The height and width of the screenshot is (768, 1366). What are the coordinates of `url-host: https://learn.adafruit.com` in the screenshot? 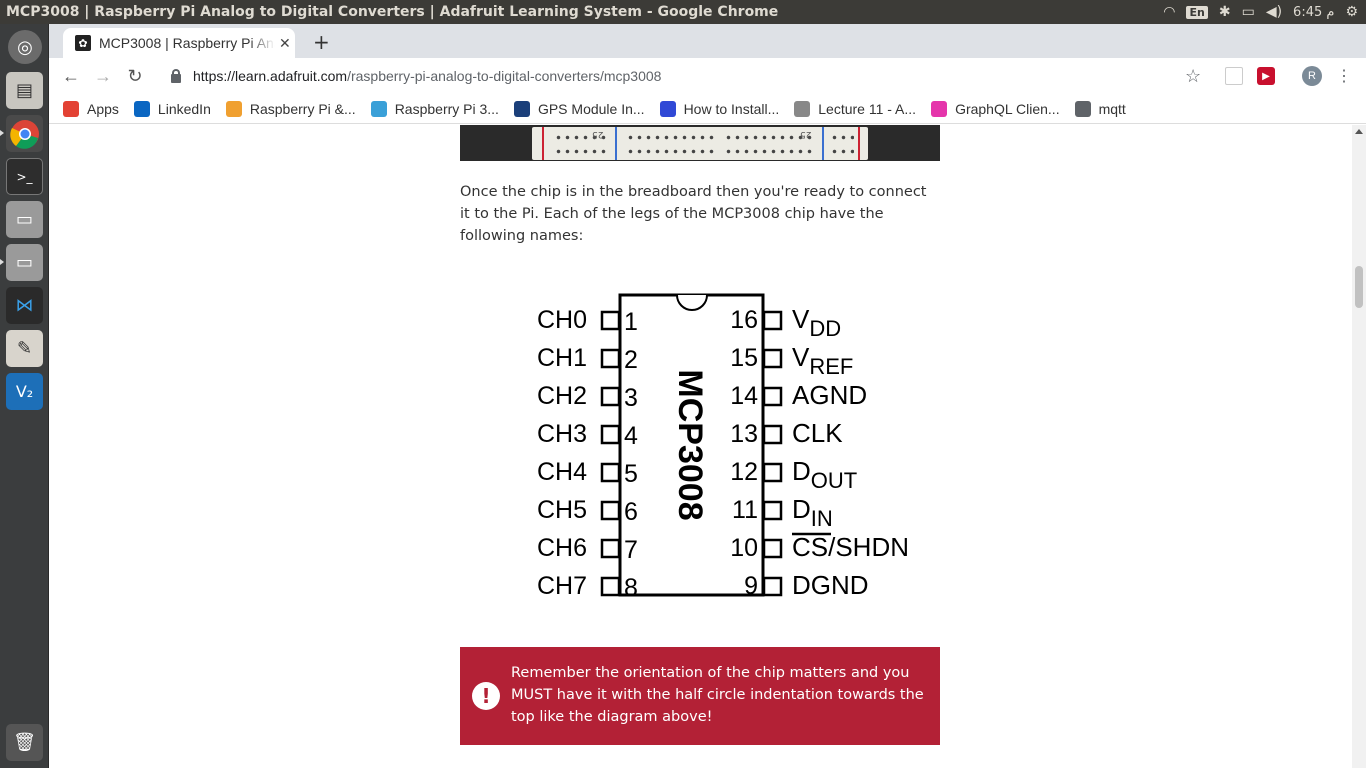 It's located at (270, 76).